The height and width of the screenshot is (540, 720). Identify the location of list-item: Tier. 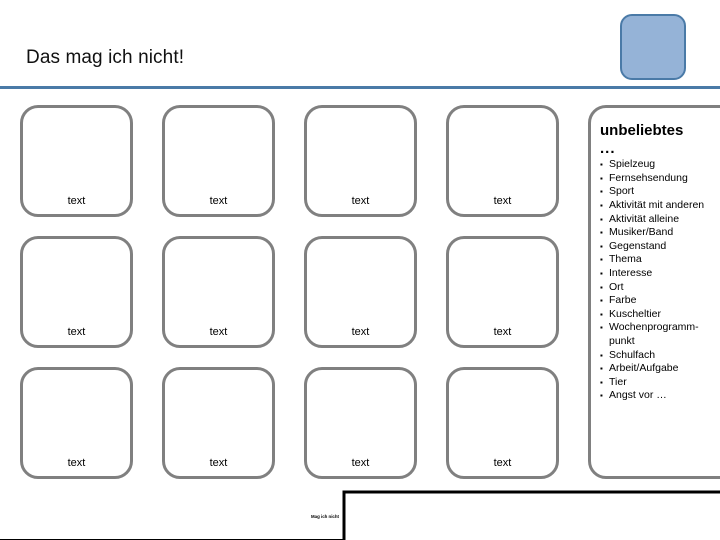
(660, 383).